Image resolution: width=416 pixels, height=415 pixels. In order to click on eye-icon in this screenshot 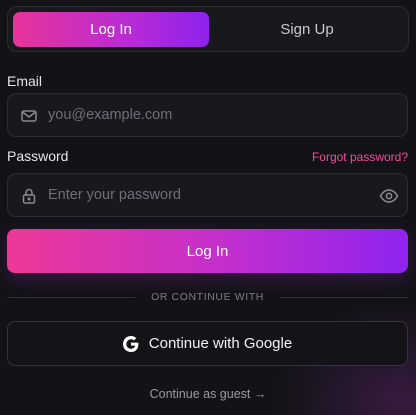, I will do `click(389, 196)`.